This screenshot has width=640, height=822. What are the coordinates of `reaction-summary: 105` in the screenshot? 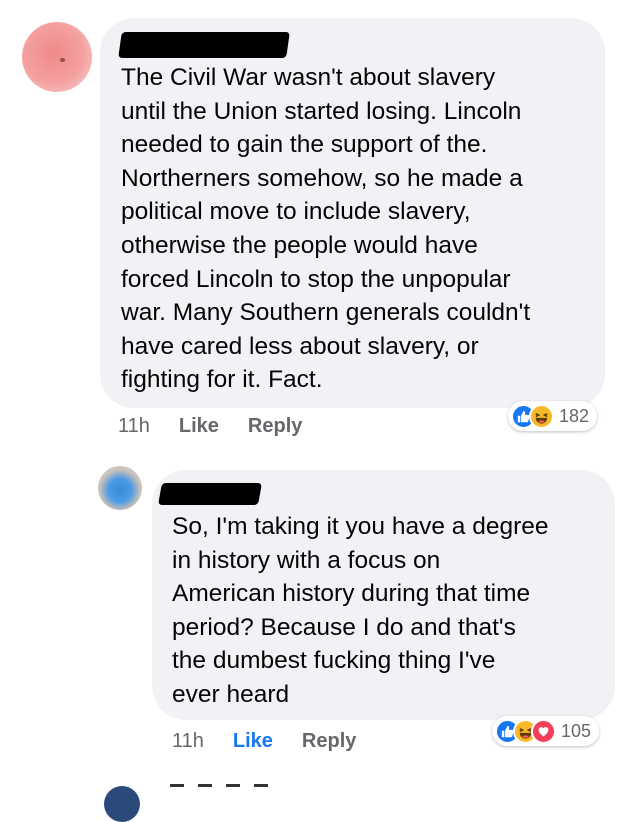 It's located at (546, 731).